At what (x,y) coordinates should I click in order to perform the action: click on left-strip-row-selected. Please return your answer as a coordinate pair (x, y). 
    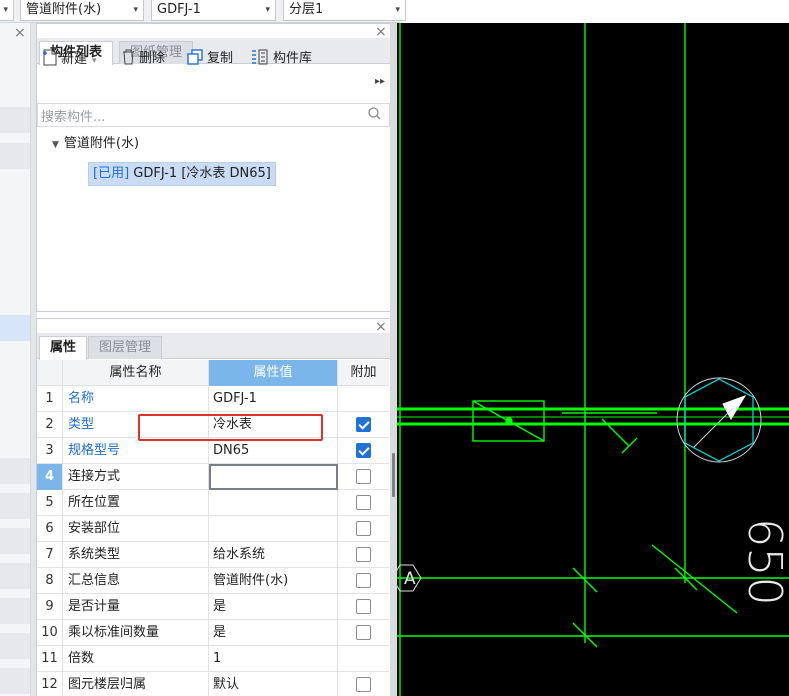
    Looking at the image, I should click on (15, 328).